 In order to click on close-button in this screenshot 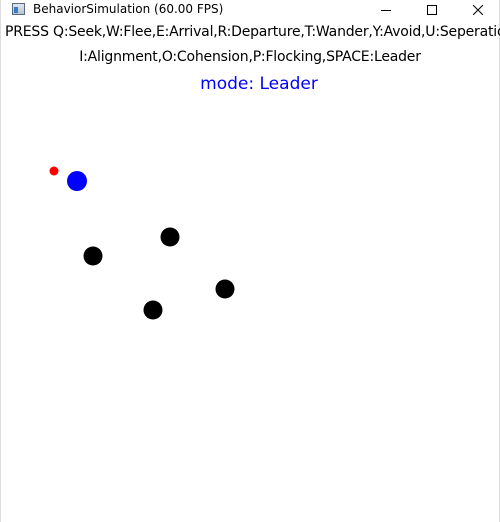, I will do `click(477, 10)`.